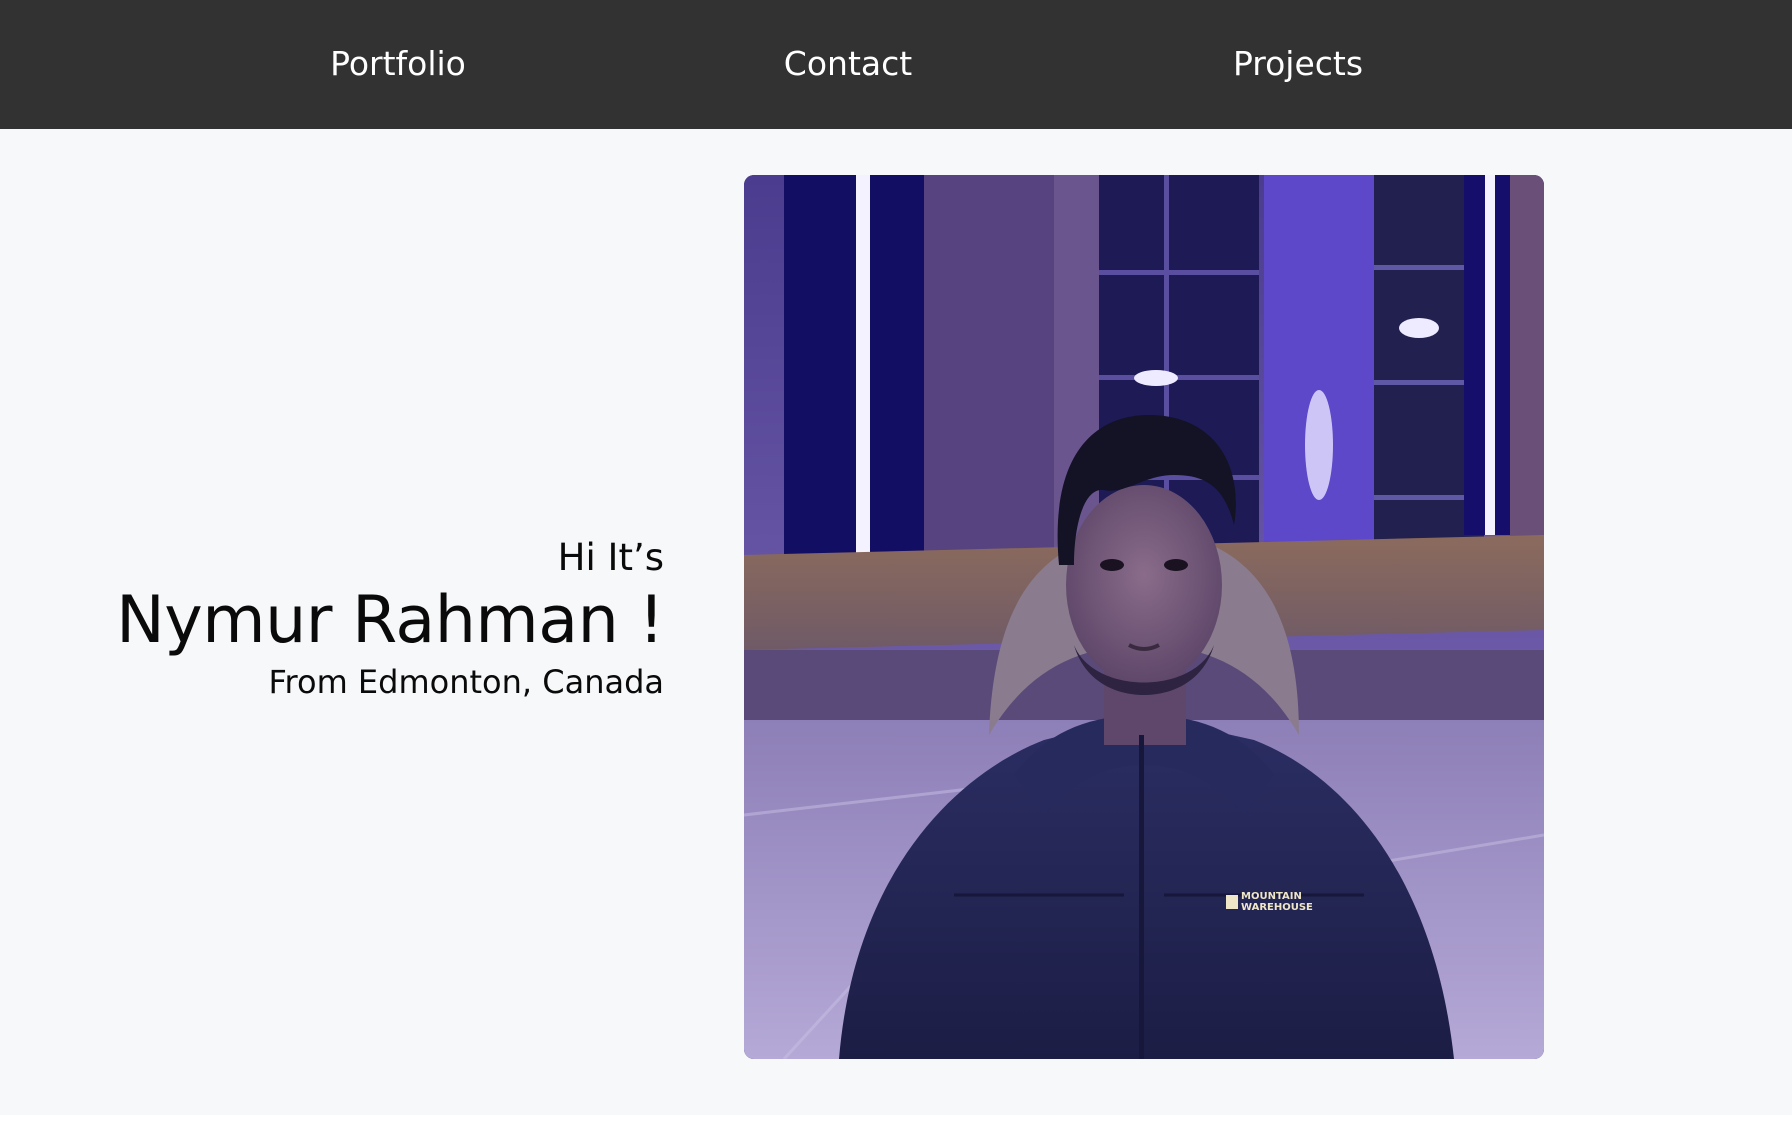  What do you see at coordinates (1271, 896) in the screenshot?
I see `jacket-logo-line1: MOUNTAIN` at bounding box center [1271, 896].